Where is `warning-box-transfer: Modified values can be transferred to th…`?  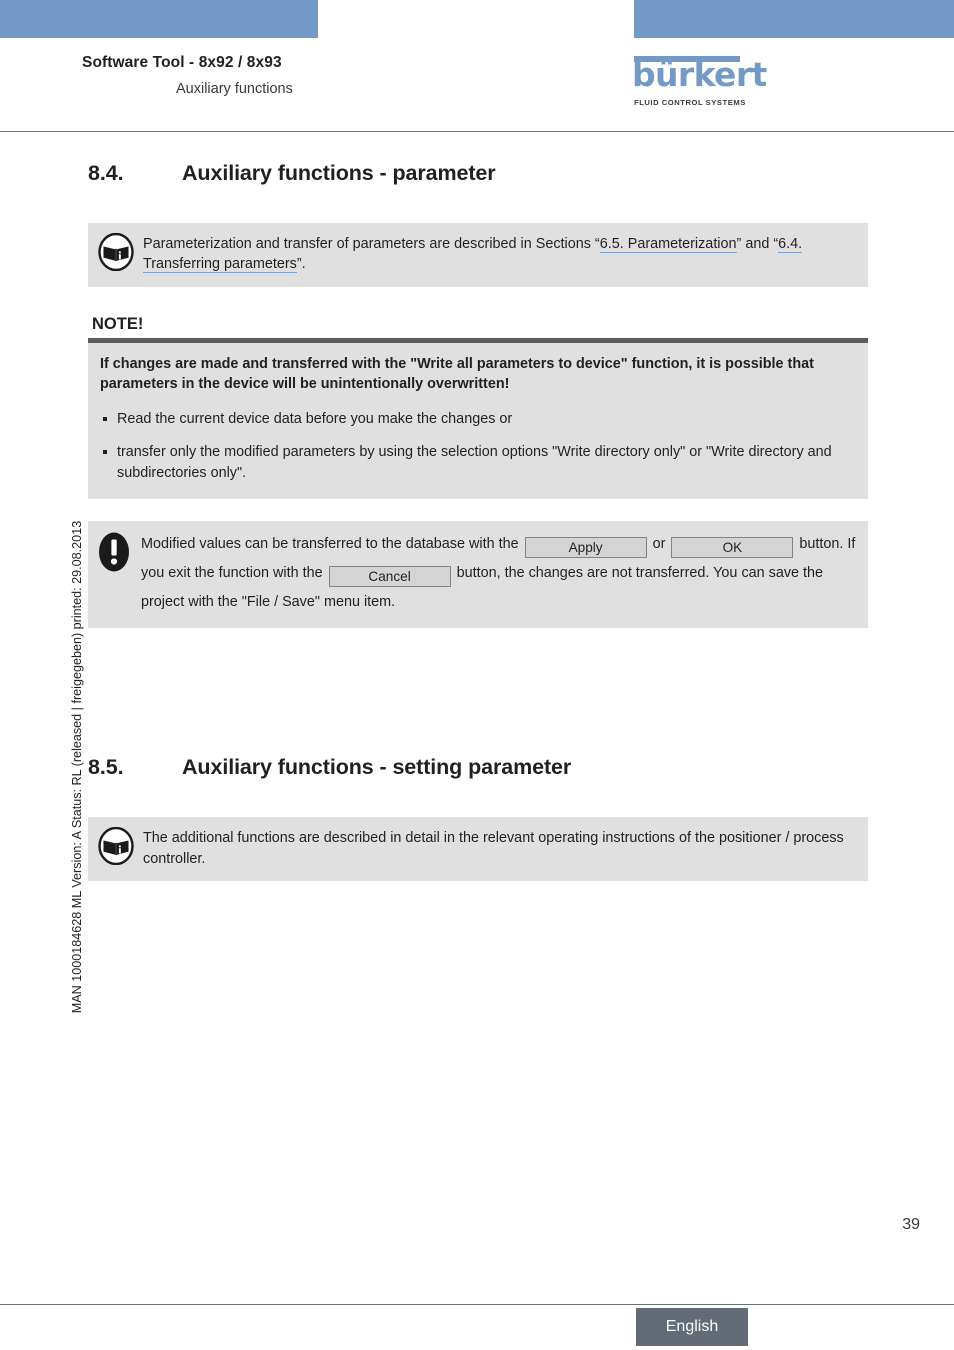 warning-box-transfer: Modified values can be transferred to th… is located at coordinates (478, 575).